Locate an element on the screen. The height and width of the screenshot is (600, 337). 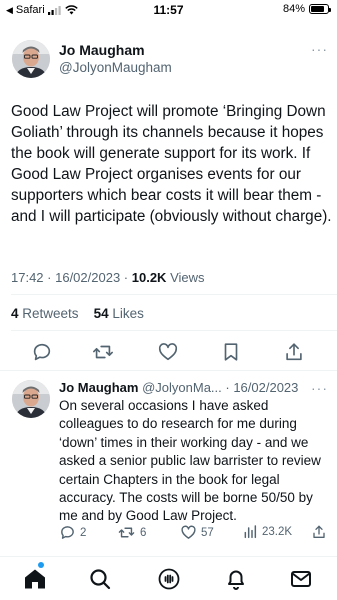
reply-share-button is located at coordinates (319, 532).